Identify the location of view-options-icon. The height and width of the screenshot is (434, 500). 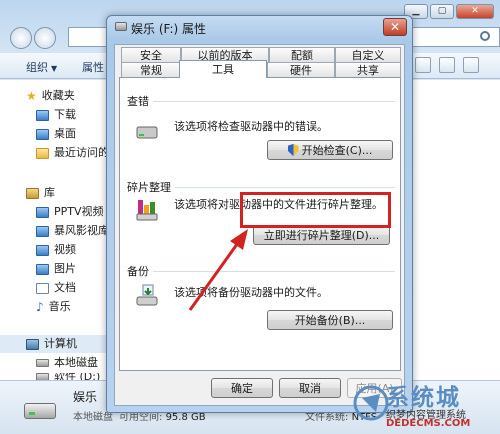
(423, 65).